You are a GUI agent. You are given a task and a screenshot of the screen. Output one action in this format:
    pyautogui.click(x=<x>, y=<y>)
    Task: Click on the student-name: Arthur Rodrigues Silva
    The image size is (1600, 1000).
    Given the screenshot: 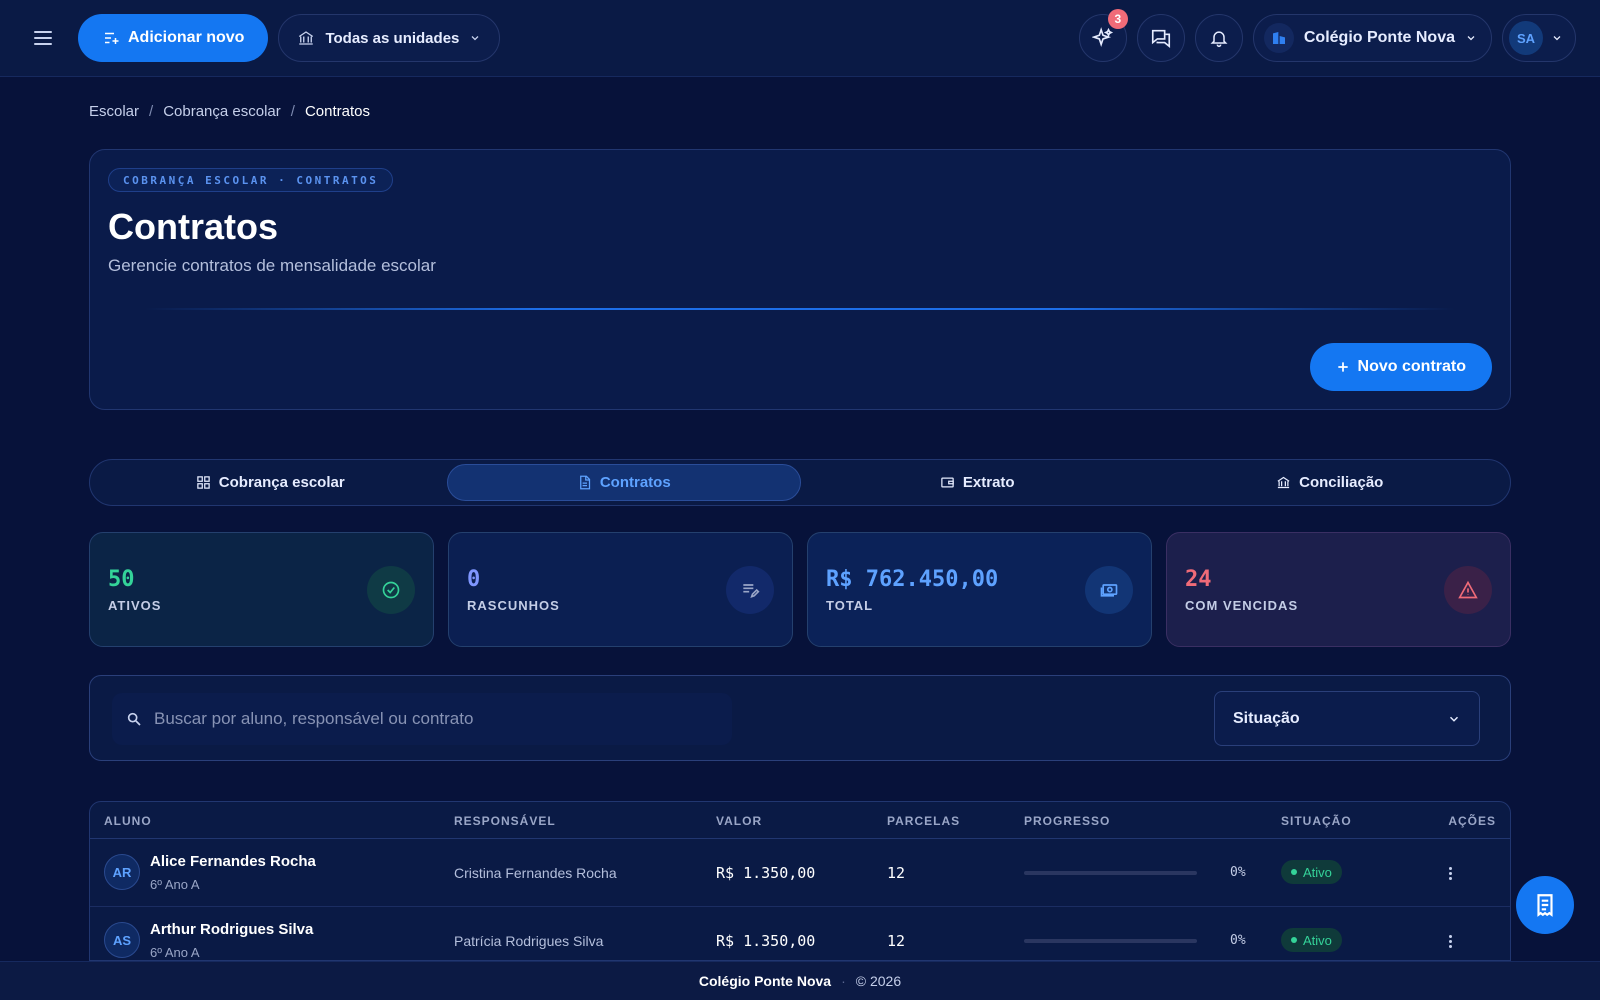 What is the action you would take?
    pyautogui.click(x=232, y=929)
    